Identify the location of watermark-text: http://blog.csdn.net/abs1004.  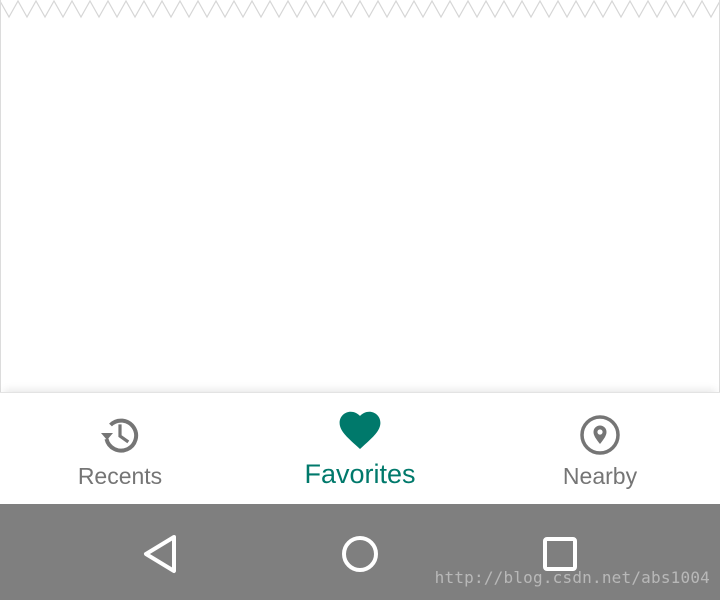
(572, 577).